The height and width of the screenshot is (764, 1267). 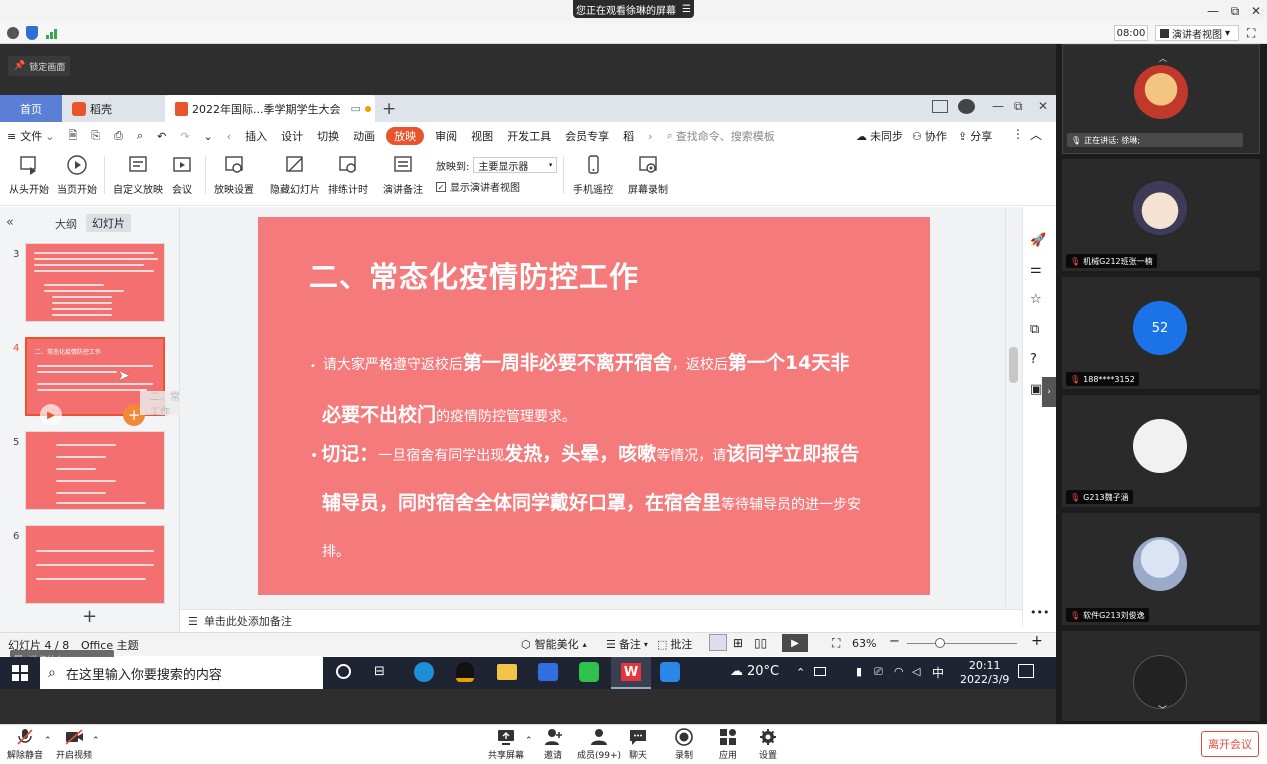 What do you see at coordinates (181, 673) in the screenshot?
I see `taskbar-search-input: ⌕ 在这里输入你要搜索的内容` at bounding box center [181, 673].